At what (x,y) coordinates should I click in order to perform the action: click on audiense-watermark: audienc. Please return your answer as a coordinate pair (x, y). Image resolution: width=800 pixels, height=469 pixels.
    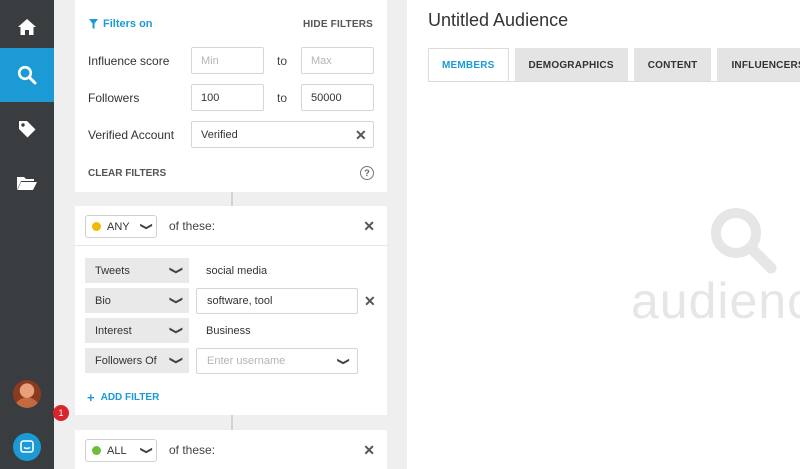
    Looking at the image, I should click on (715, 301).